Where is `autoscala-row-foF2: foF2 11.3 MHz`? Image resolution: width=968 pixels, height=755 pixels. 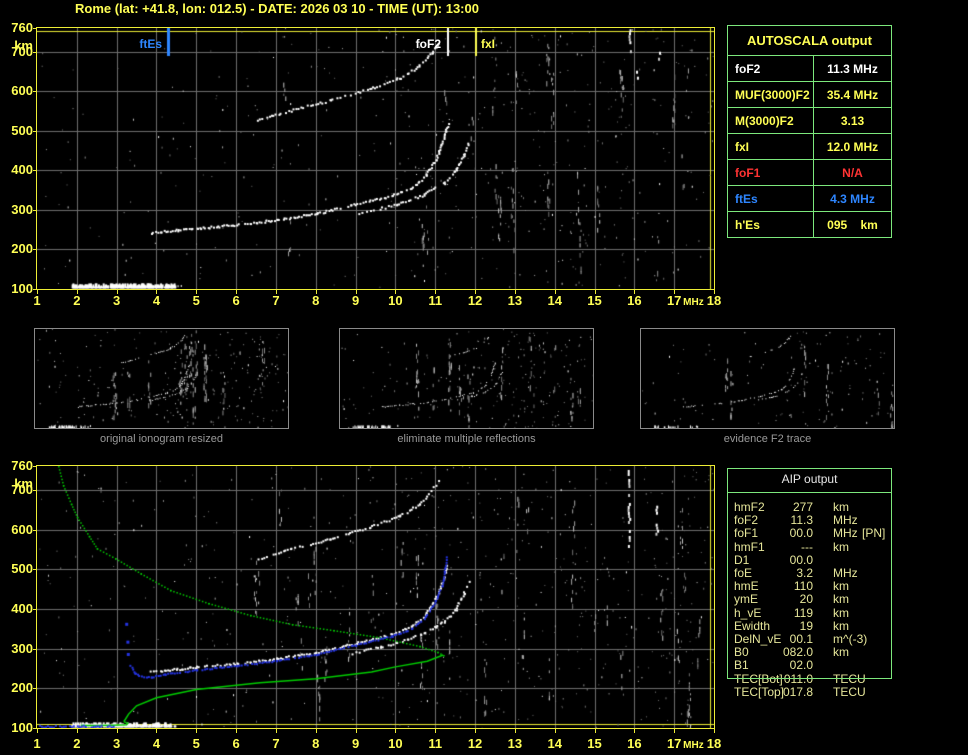 autoscala-row-foF2: foF2 11.3 MHz is located at coordinates (809, 69).